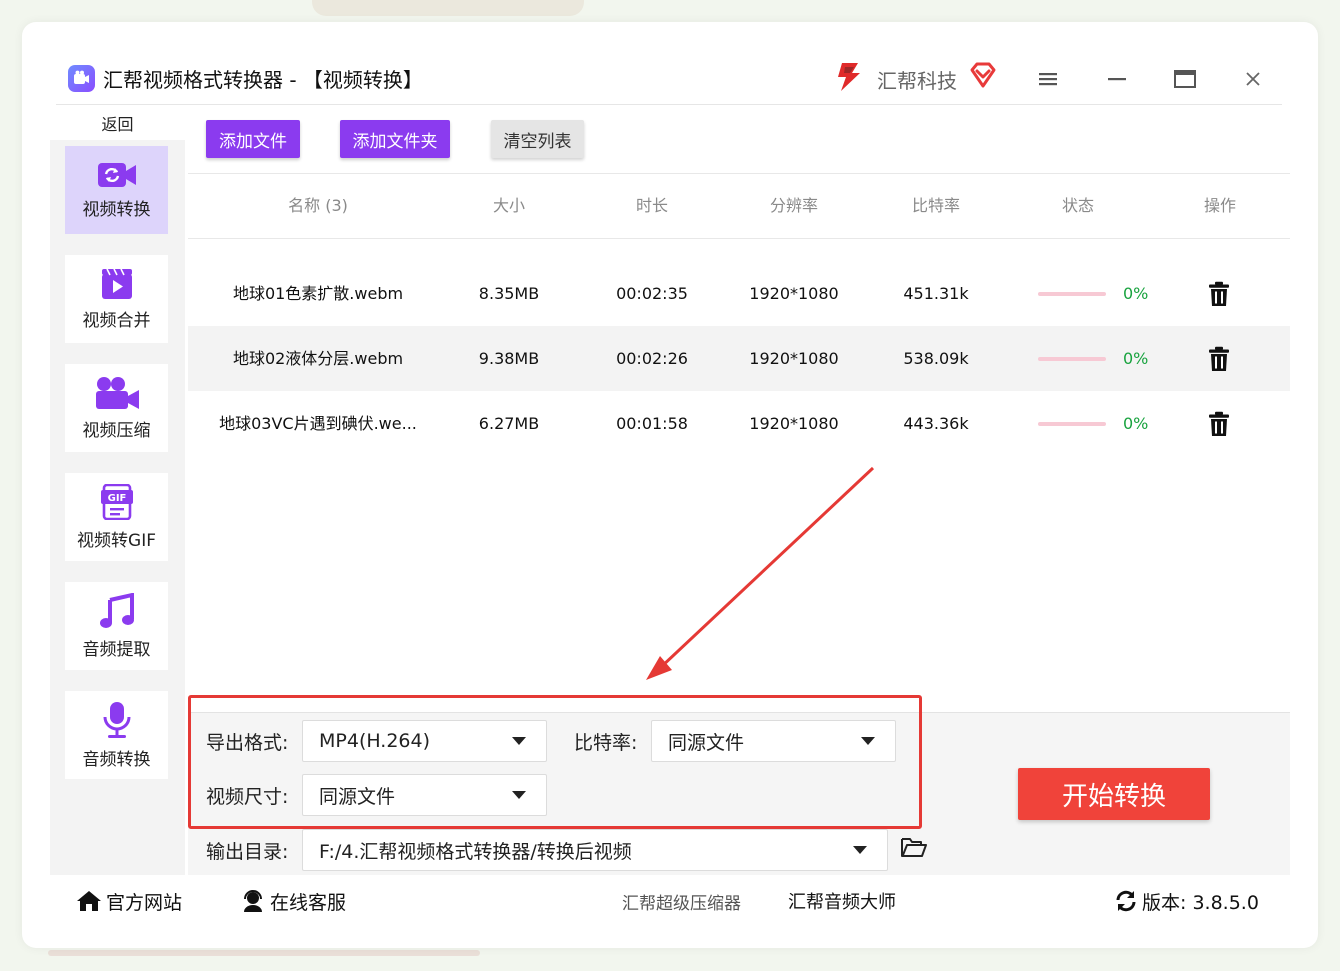  I want to click on menu-icon, so click(1048, 79).